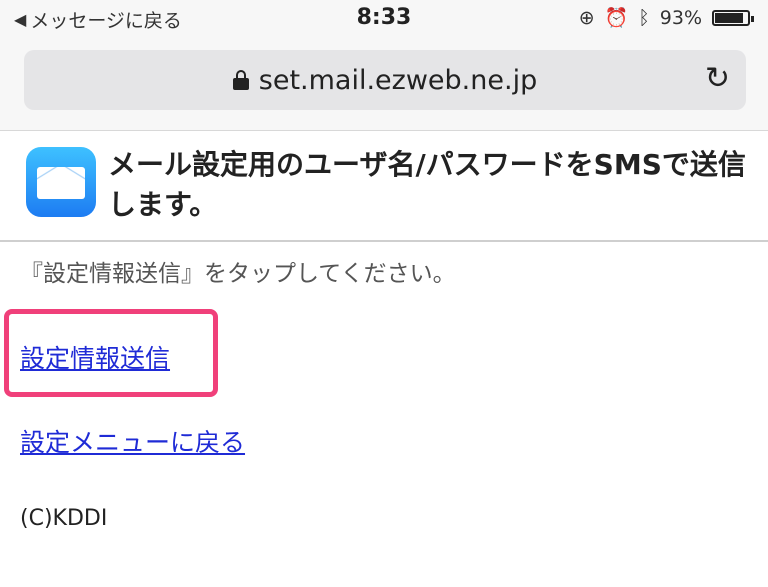  What do you see at coordinates (717, 79) in the screenshot?
I see `reload-icon: ↻` at bounding box center [717, 79].